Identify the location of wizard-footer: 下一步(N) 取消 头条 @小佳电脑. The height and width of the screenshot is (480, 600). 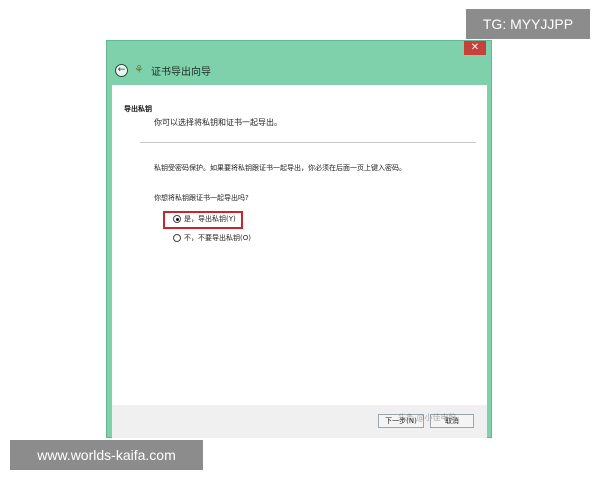
(299, 421).